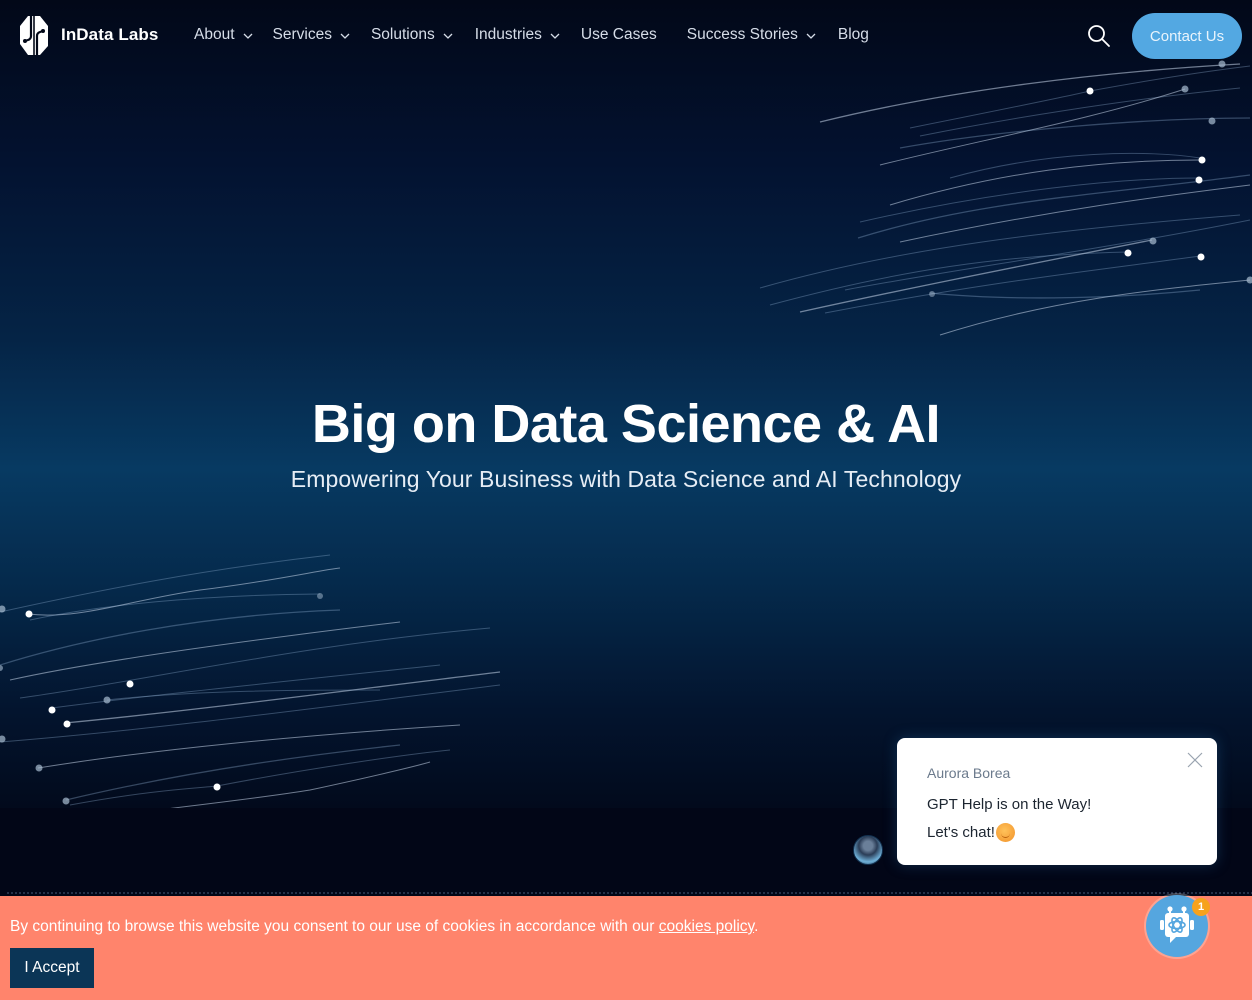 This screenshot has height=1000, width=1252. I want to click on nav-label: Success Stories, so click(742, 34).